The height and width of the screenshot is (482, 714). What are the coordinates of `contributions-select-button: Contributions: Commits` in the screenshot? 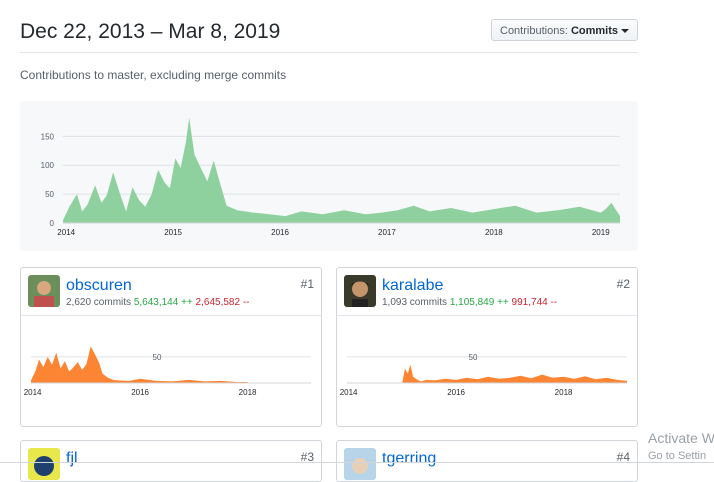 It's located at (564, 30).